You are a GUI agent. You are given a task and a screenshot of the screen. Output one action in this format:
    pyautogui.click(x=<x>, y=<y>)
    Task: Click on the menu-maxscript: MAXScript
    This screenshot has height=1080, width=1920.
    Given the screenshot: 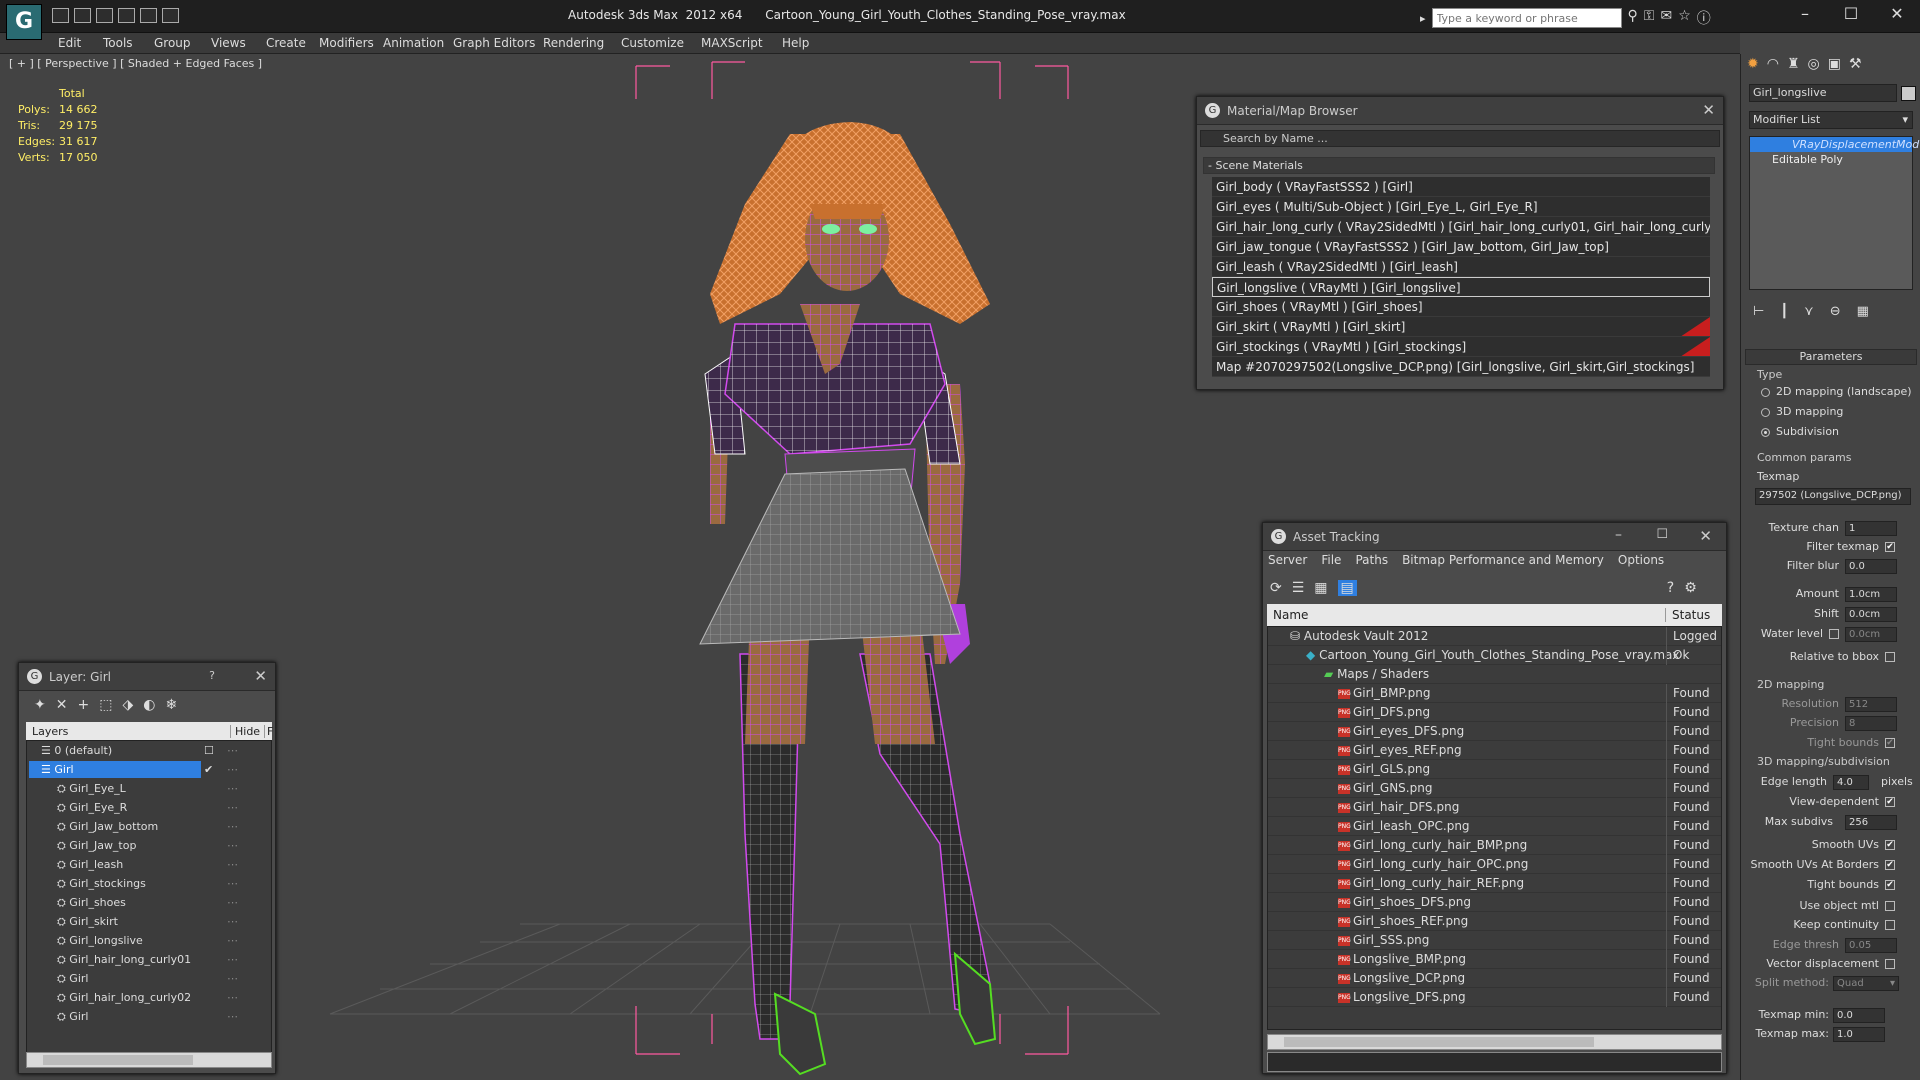 What is the action you would take?
    pyautogui.click(x=732, y=43)
    